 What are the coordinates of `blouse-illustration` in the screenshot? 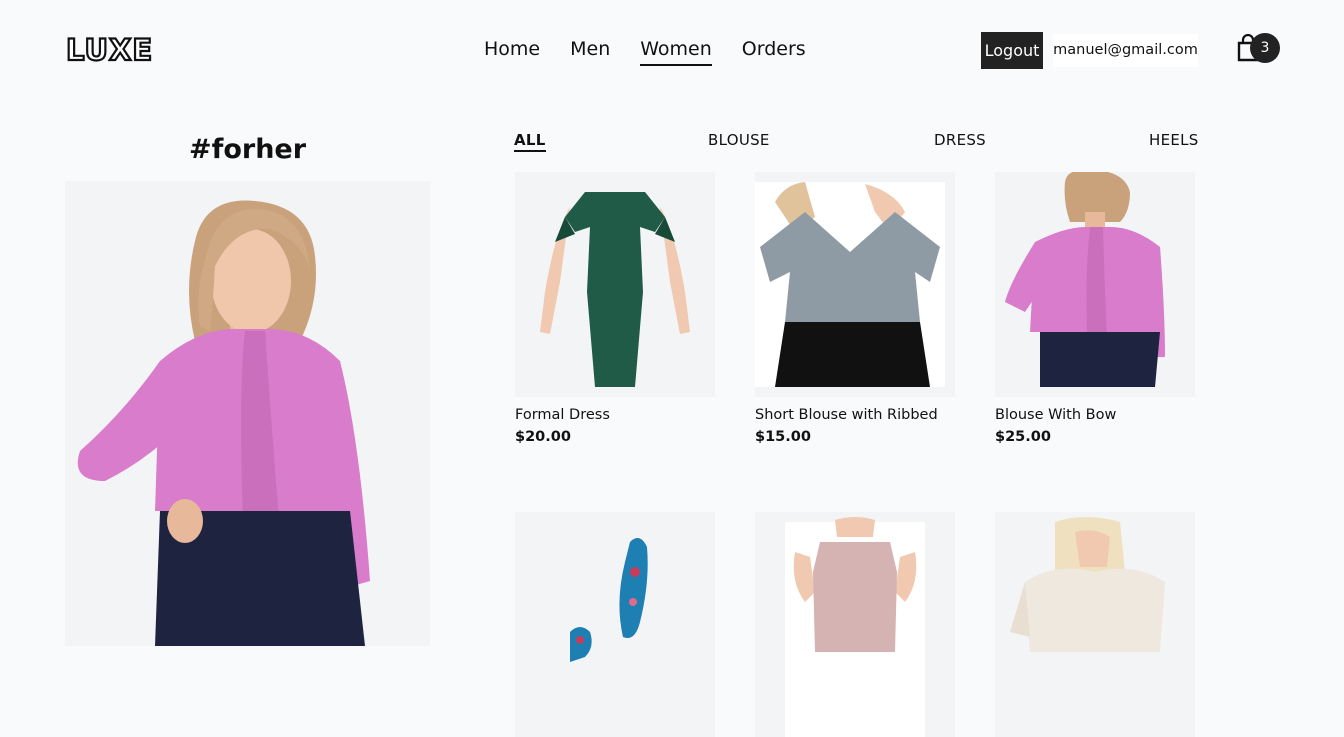 It's located at (855, 284).